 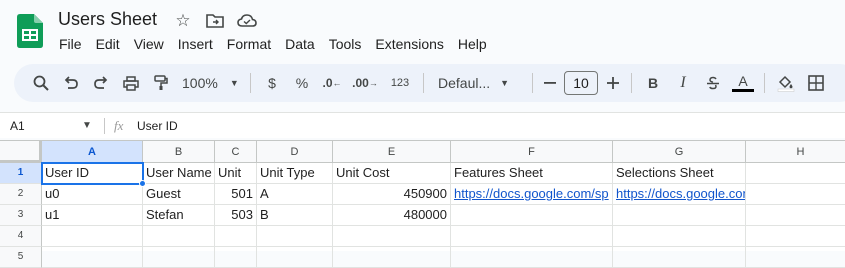 What do you see at coordinates (795, 194) in the screenshot?
I see `cell-h2` at bounding box center [795, 194].